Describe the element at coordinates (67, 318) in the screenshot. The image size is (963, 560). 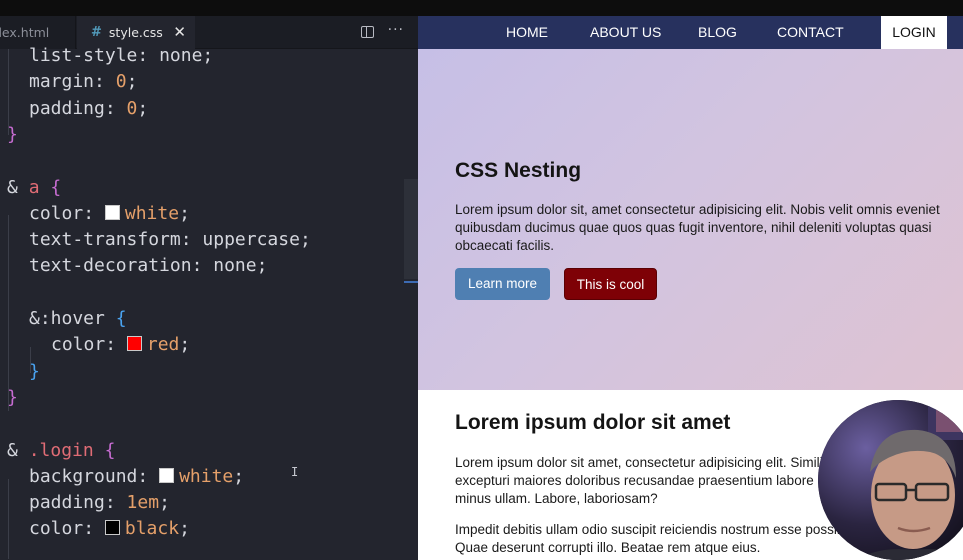
I see `code-pseudo-selector: &:hover` at that location.